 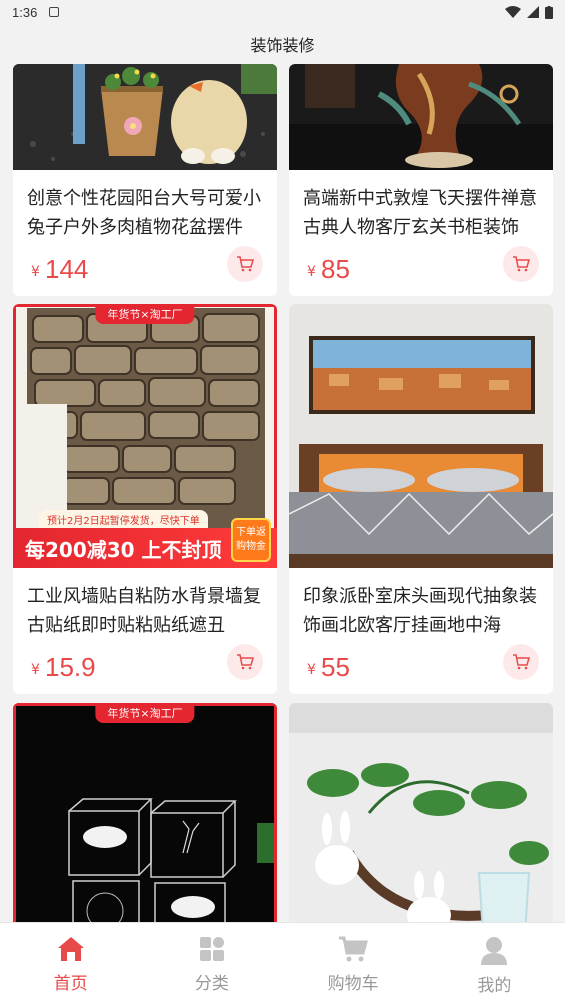 I want to click on price-row: ¥ 15.9, so click(x=145, y=667).